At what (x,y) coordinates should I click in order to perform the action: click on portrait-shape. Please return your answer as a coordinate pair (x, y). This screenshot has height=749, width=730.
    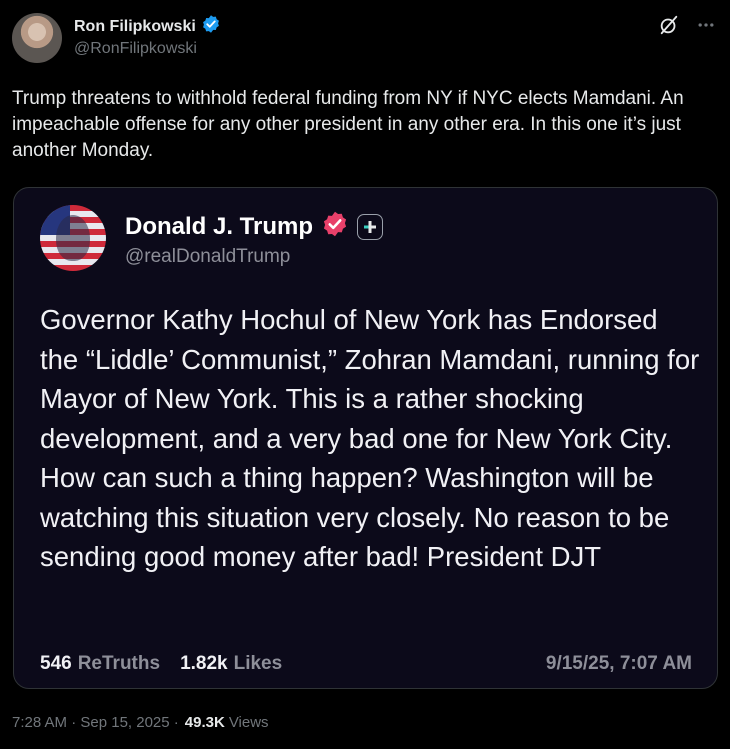
    Looking at the image, I should click on (73, 238).